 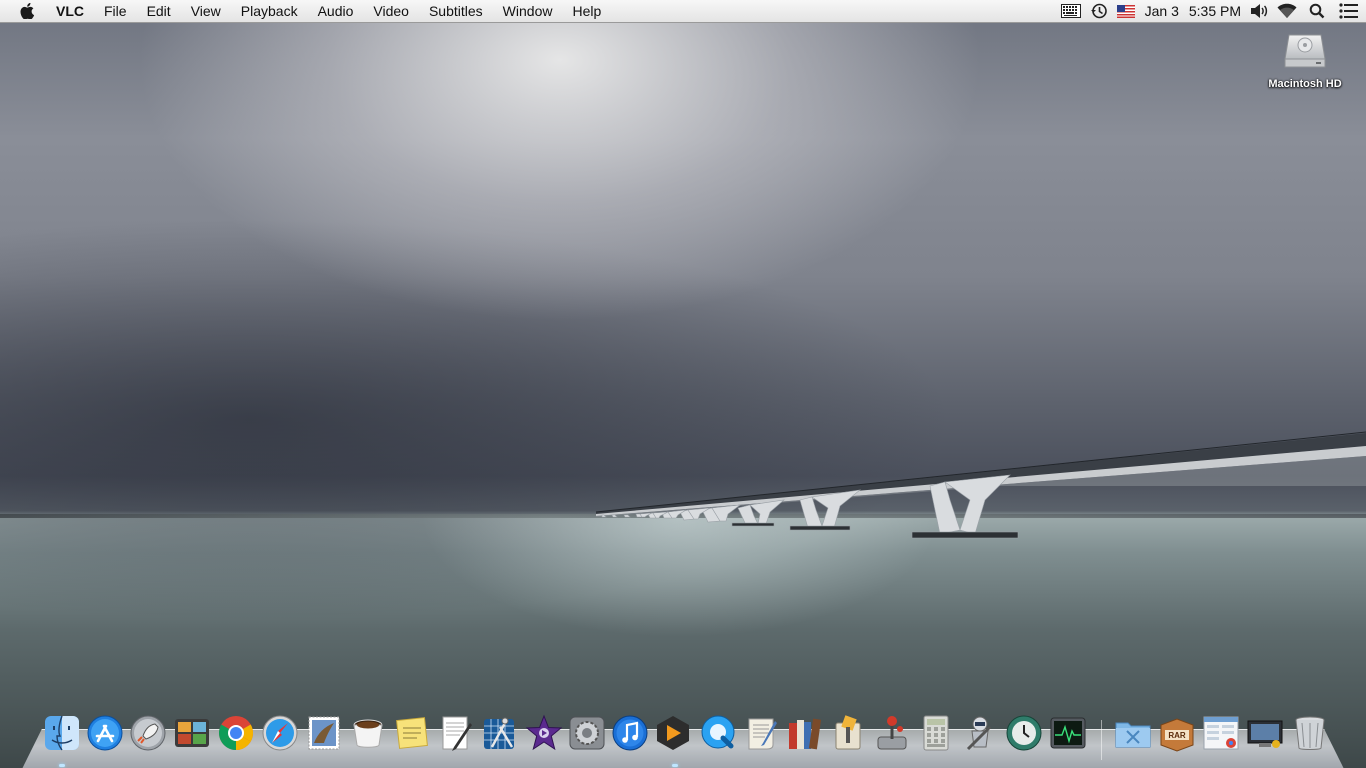 What do you see at coordinates (586, 11) in the screenshot?
I see `menu-help: Help` at bounding box center [586, 11].